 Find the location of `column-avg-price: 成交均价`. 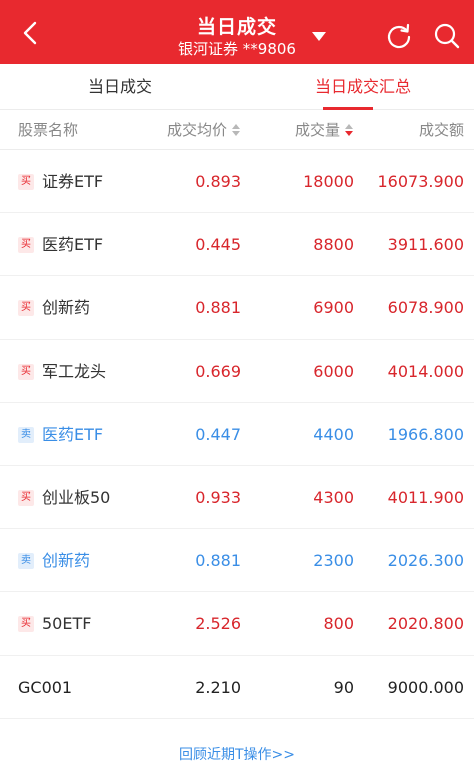

column-avg-price: 成交均价 is located at coordinates (204, 130).